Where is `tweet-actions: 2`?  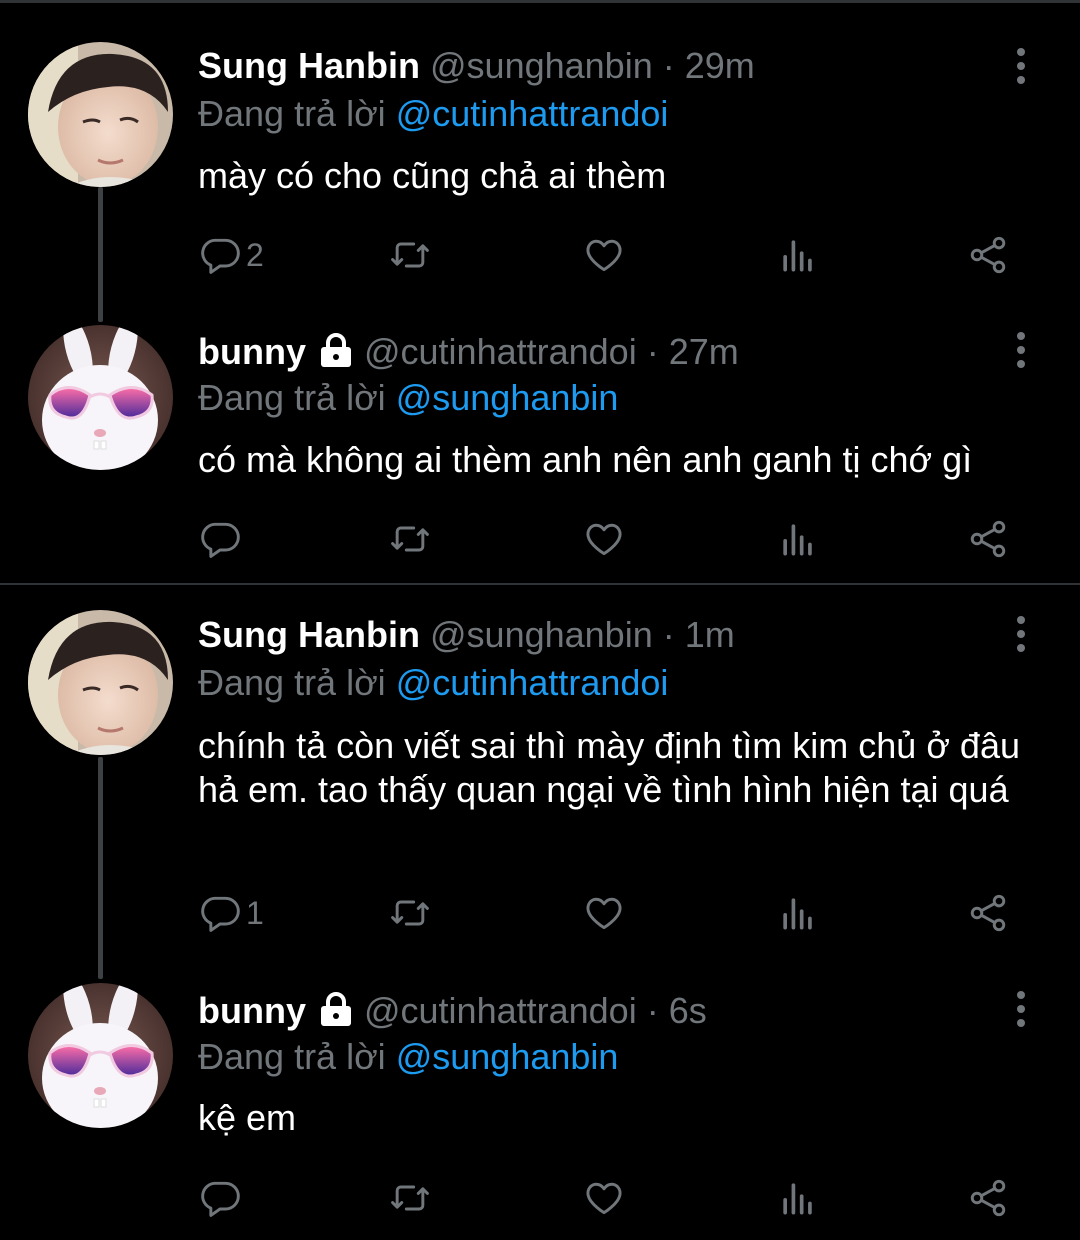 tweet-actions: 2 is located at coordinates (608, 255).